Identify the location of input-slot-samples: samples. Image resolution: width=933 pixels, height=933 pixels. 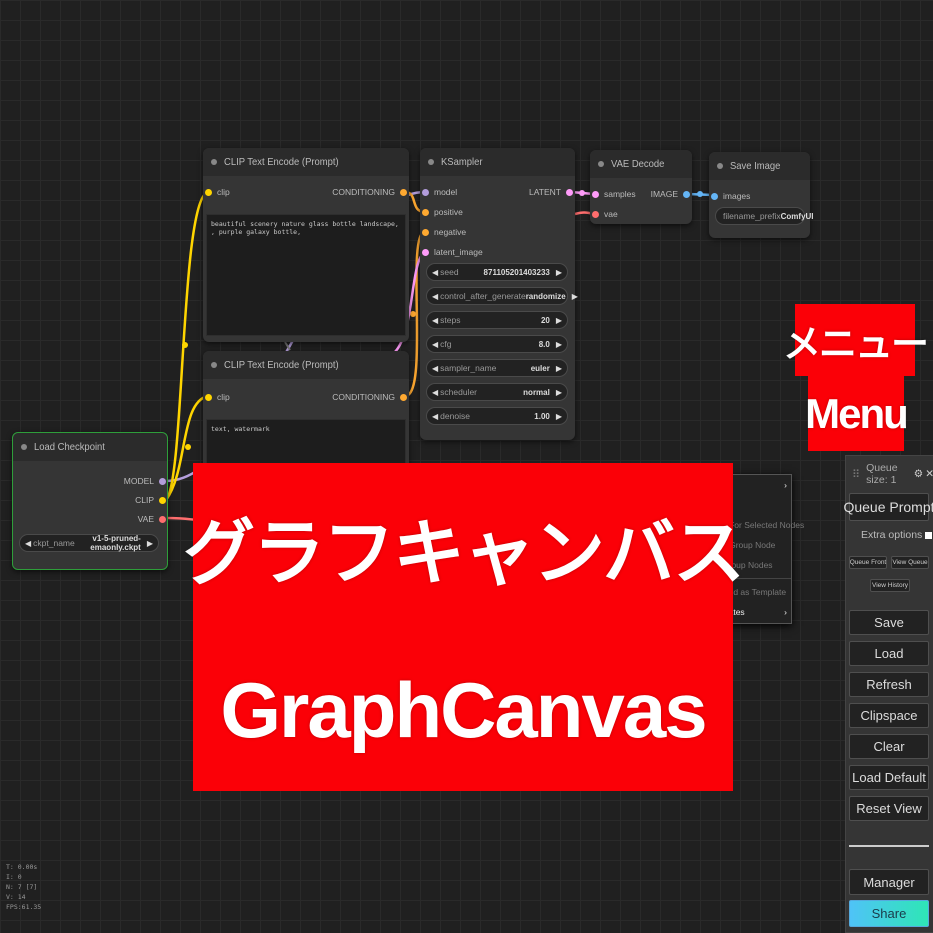
(614, 194).